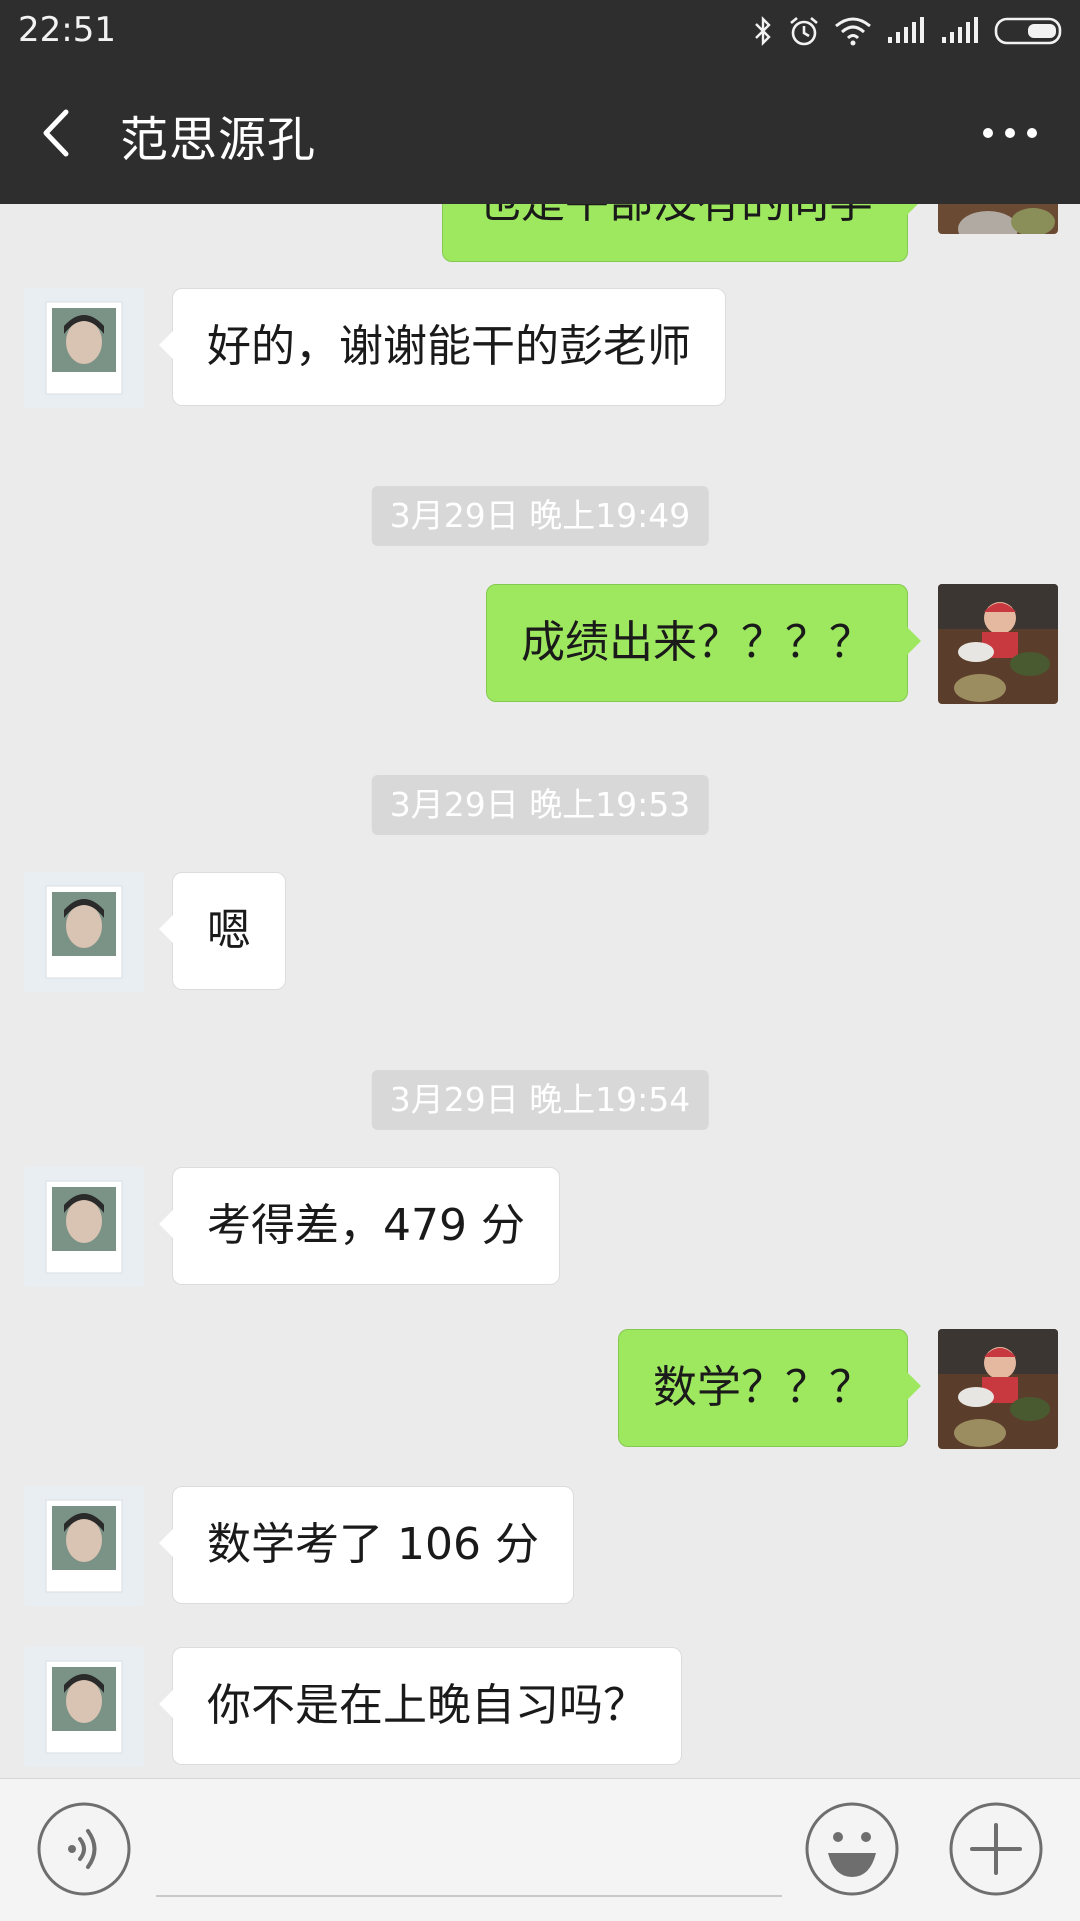  I want to click on more-button, so click(1010, 133).